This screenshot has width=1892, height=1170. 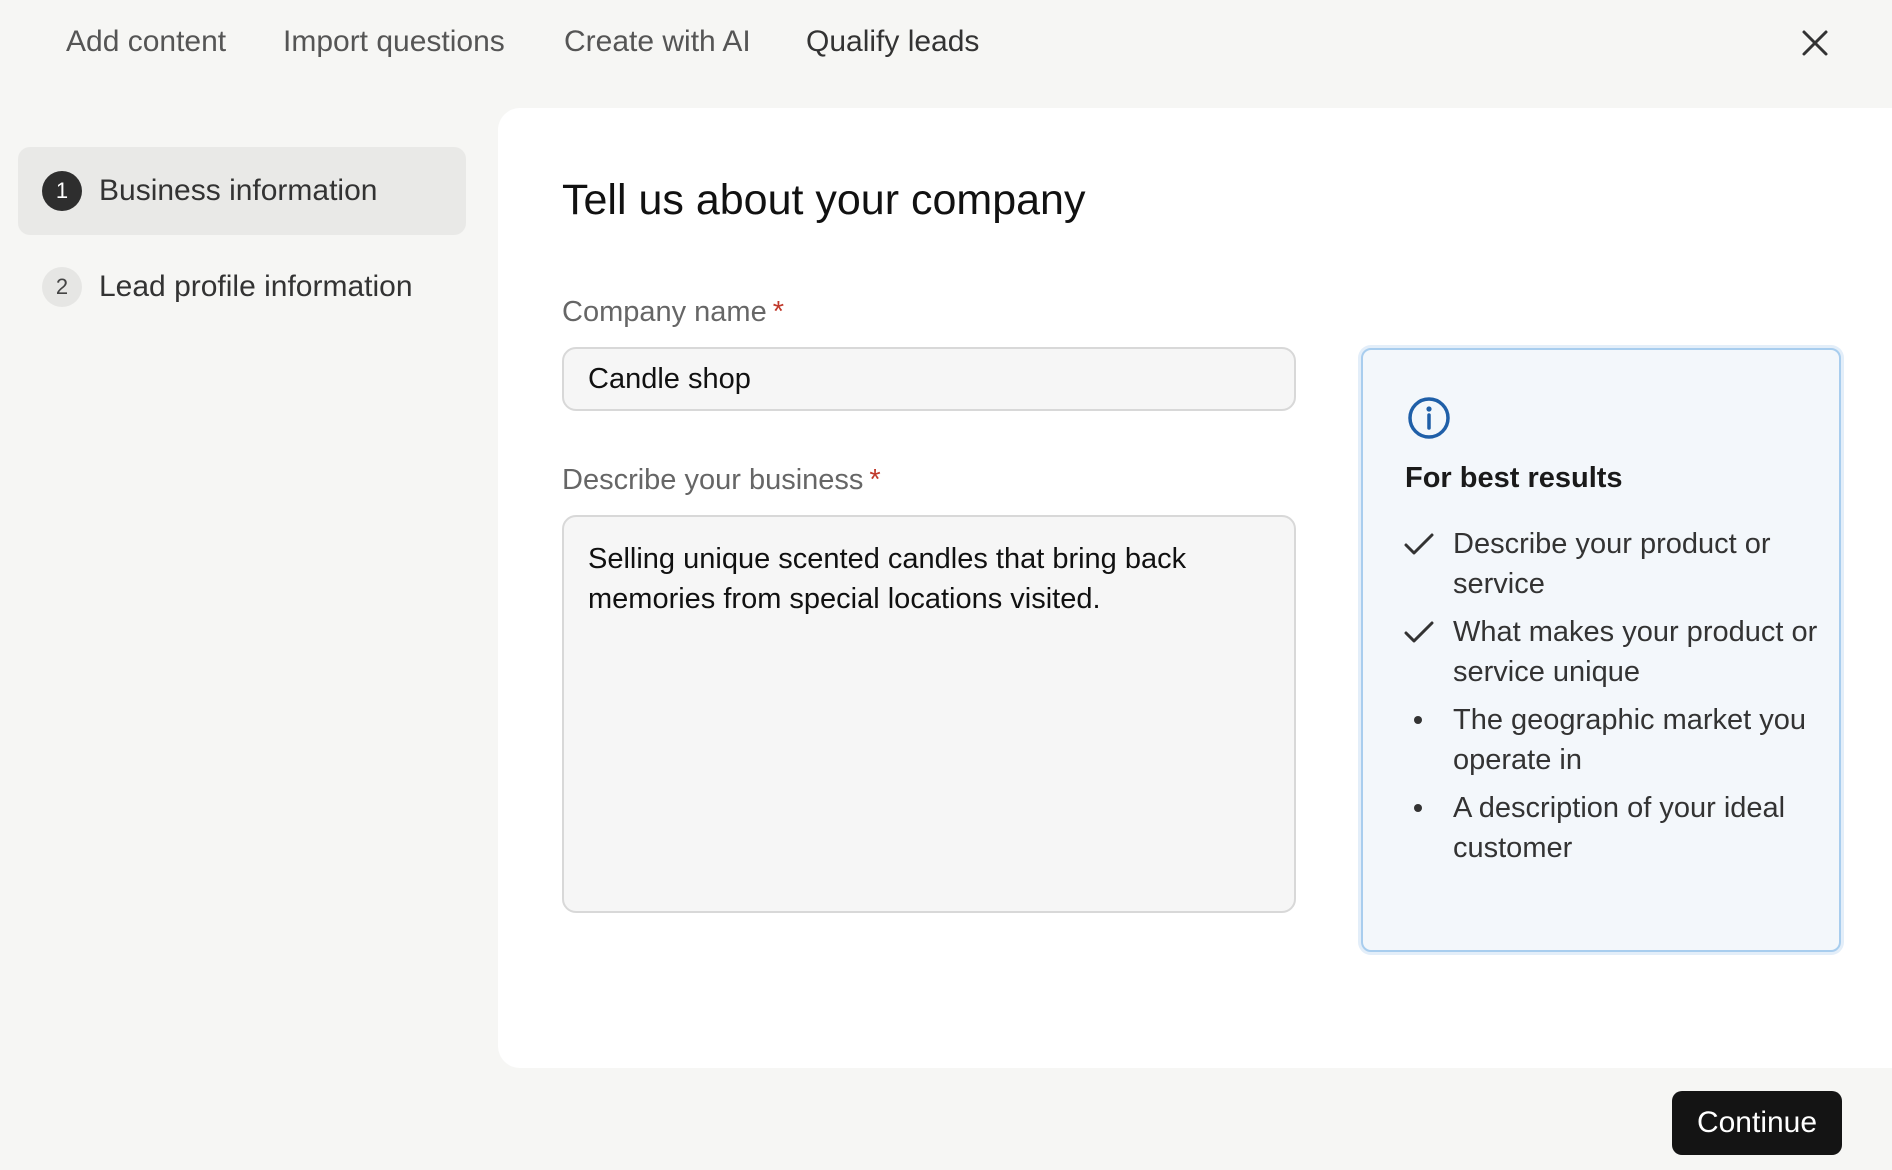 What do you see at coordinates (1613, 564) in the screenshot?
I see `tip-item-checked: Describe your product or service` at bounding box center [1613, 564].